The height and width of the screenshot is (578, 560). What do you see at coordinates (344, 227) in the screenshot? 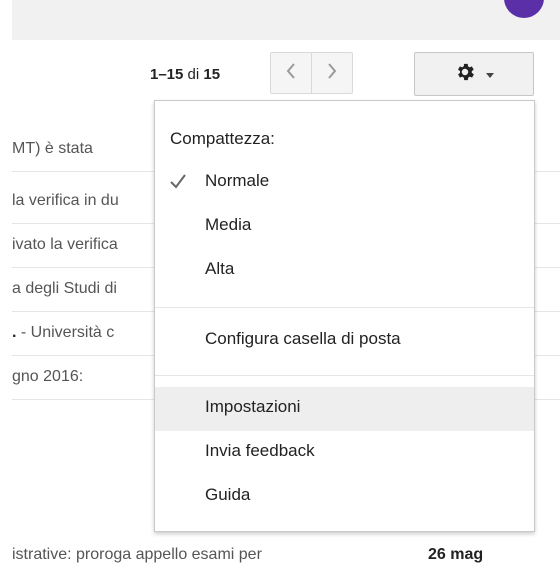
I see `density-option-media: Media` at bounding box center [344, 227].